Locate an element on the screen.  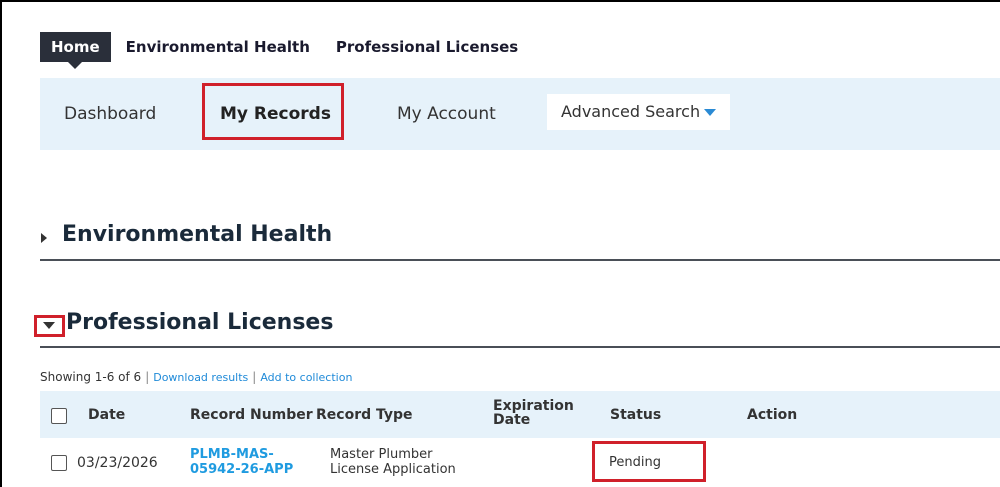
record-number-line2: 05942-26-APP is located at coordinates (242, 469).